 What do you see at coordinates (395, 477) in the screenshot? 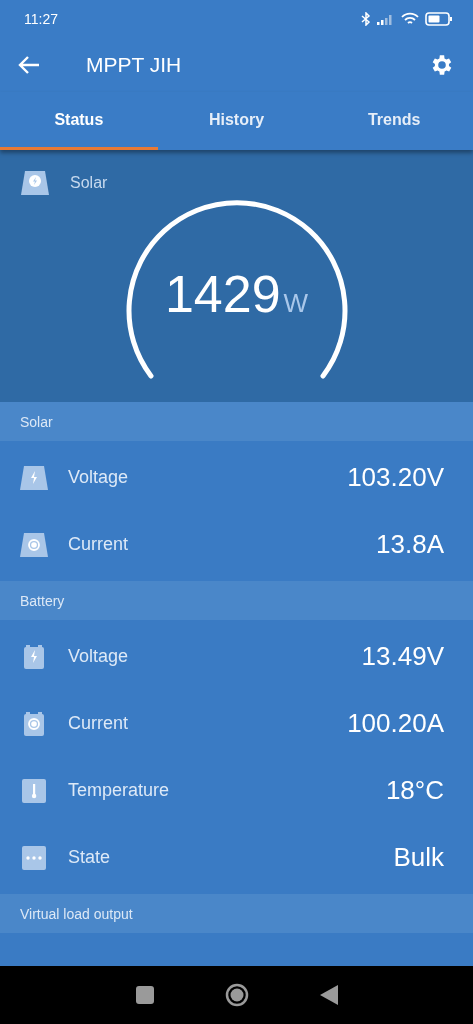
I see `row-value: 103.20V` at bounding box center [395, 477].